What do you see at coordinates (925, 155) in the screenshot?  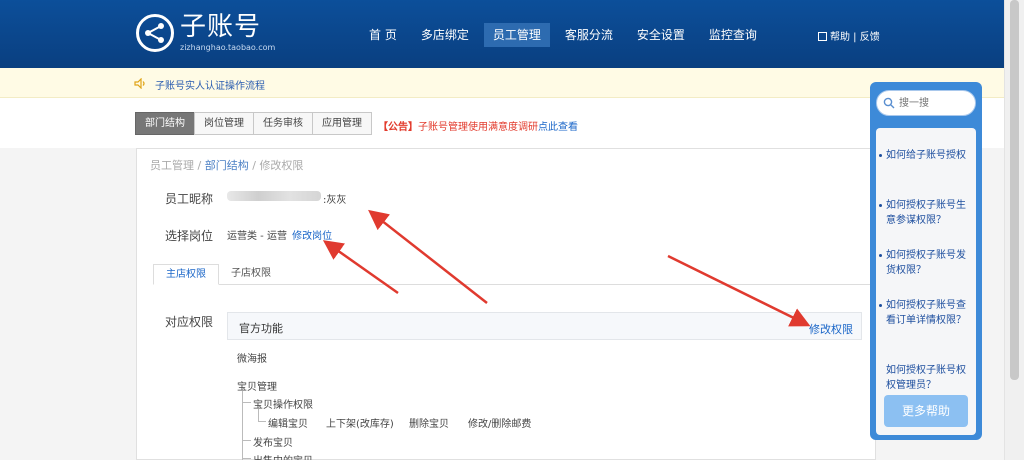 I see `faq-item: 如何给子账号授权` at bounding box center [925, 155].